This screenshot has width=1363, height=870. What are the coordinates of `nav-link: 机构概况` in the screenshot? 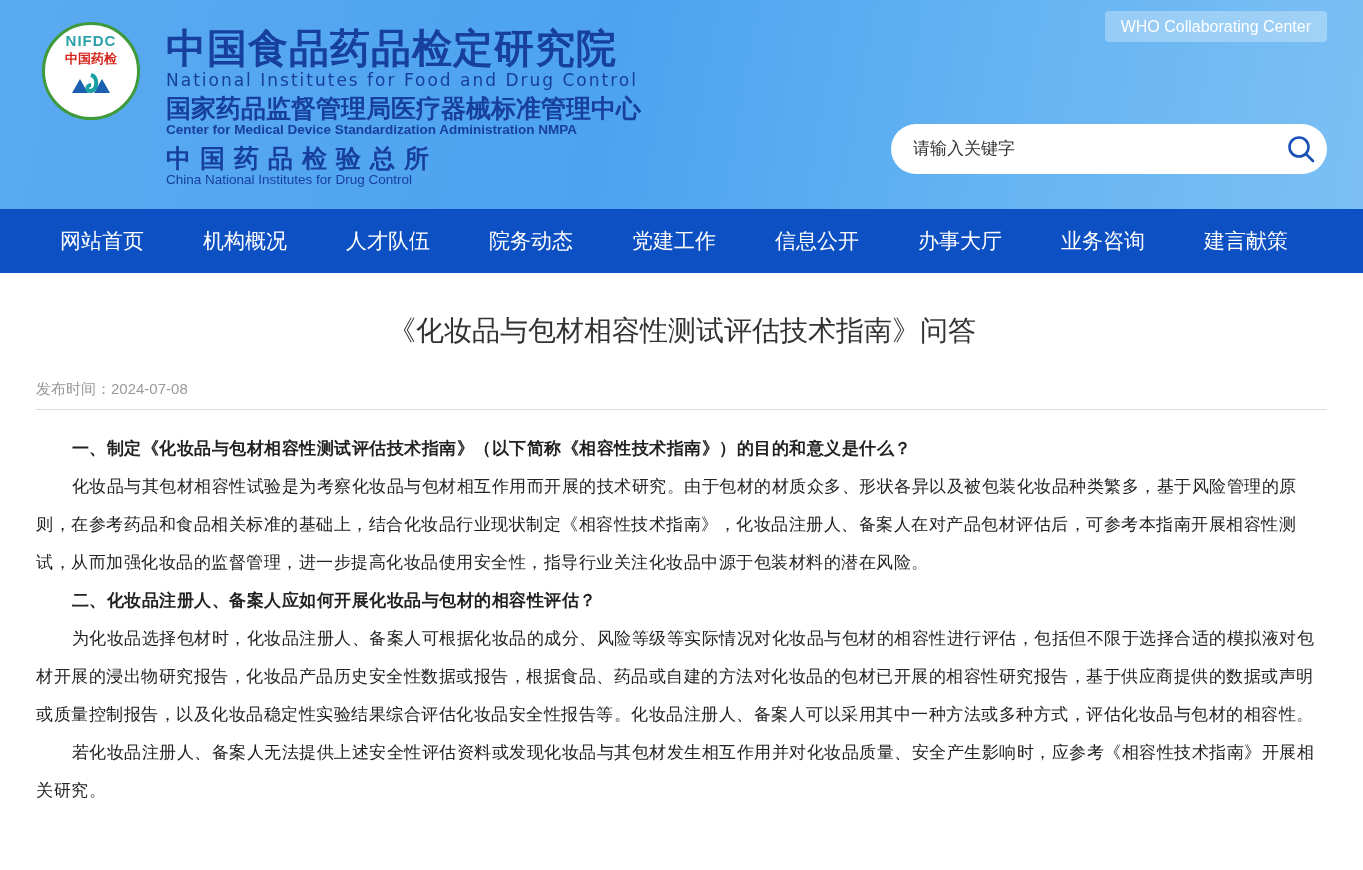 It's located at (244, 241).